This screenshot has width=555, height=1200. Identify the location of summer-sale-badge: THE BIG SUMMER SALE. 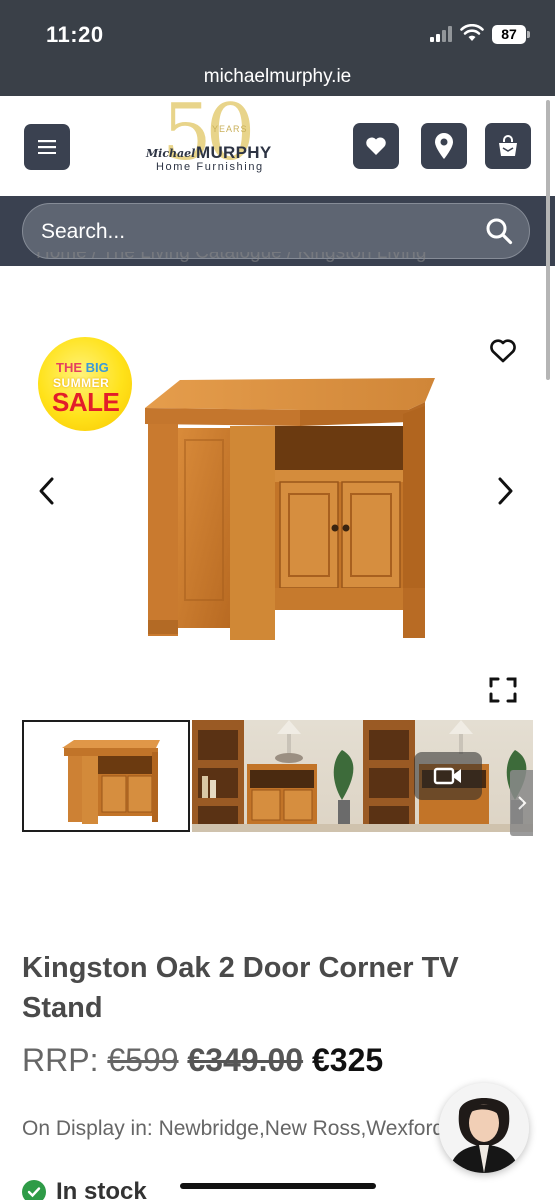
(85, 384).